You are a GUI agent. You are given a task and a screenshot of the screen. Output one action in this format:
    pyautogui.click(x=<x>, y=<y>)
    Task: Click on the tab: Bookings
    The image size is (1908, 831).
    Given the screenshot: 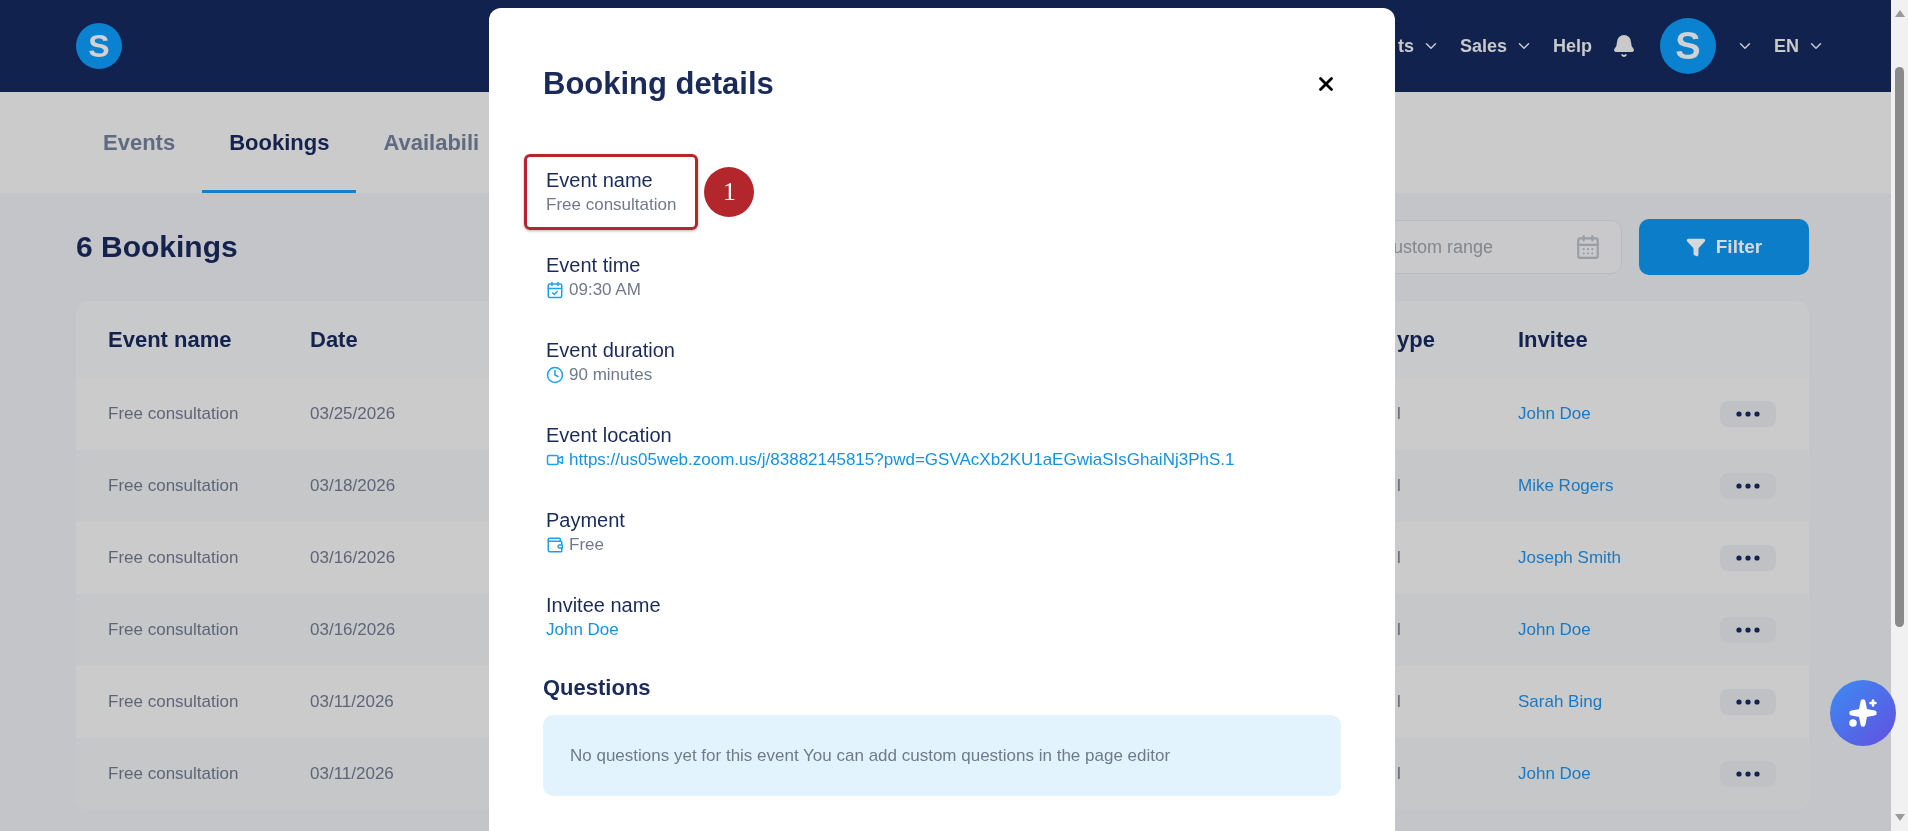 What is the action you would take?
    pyautogui.click(x=279, y=142)
    